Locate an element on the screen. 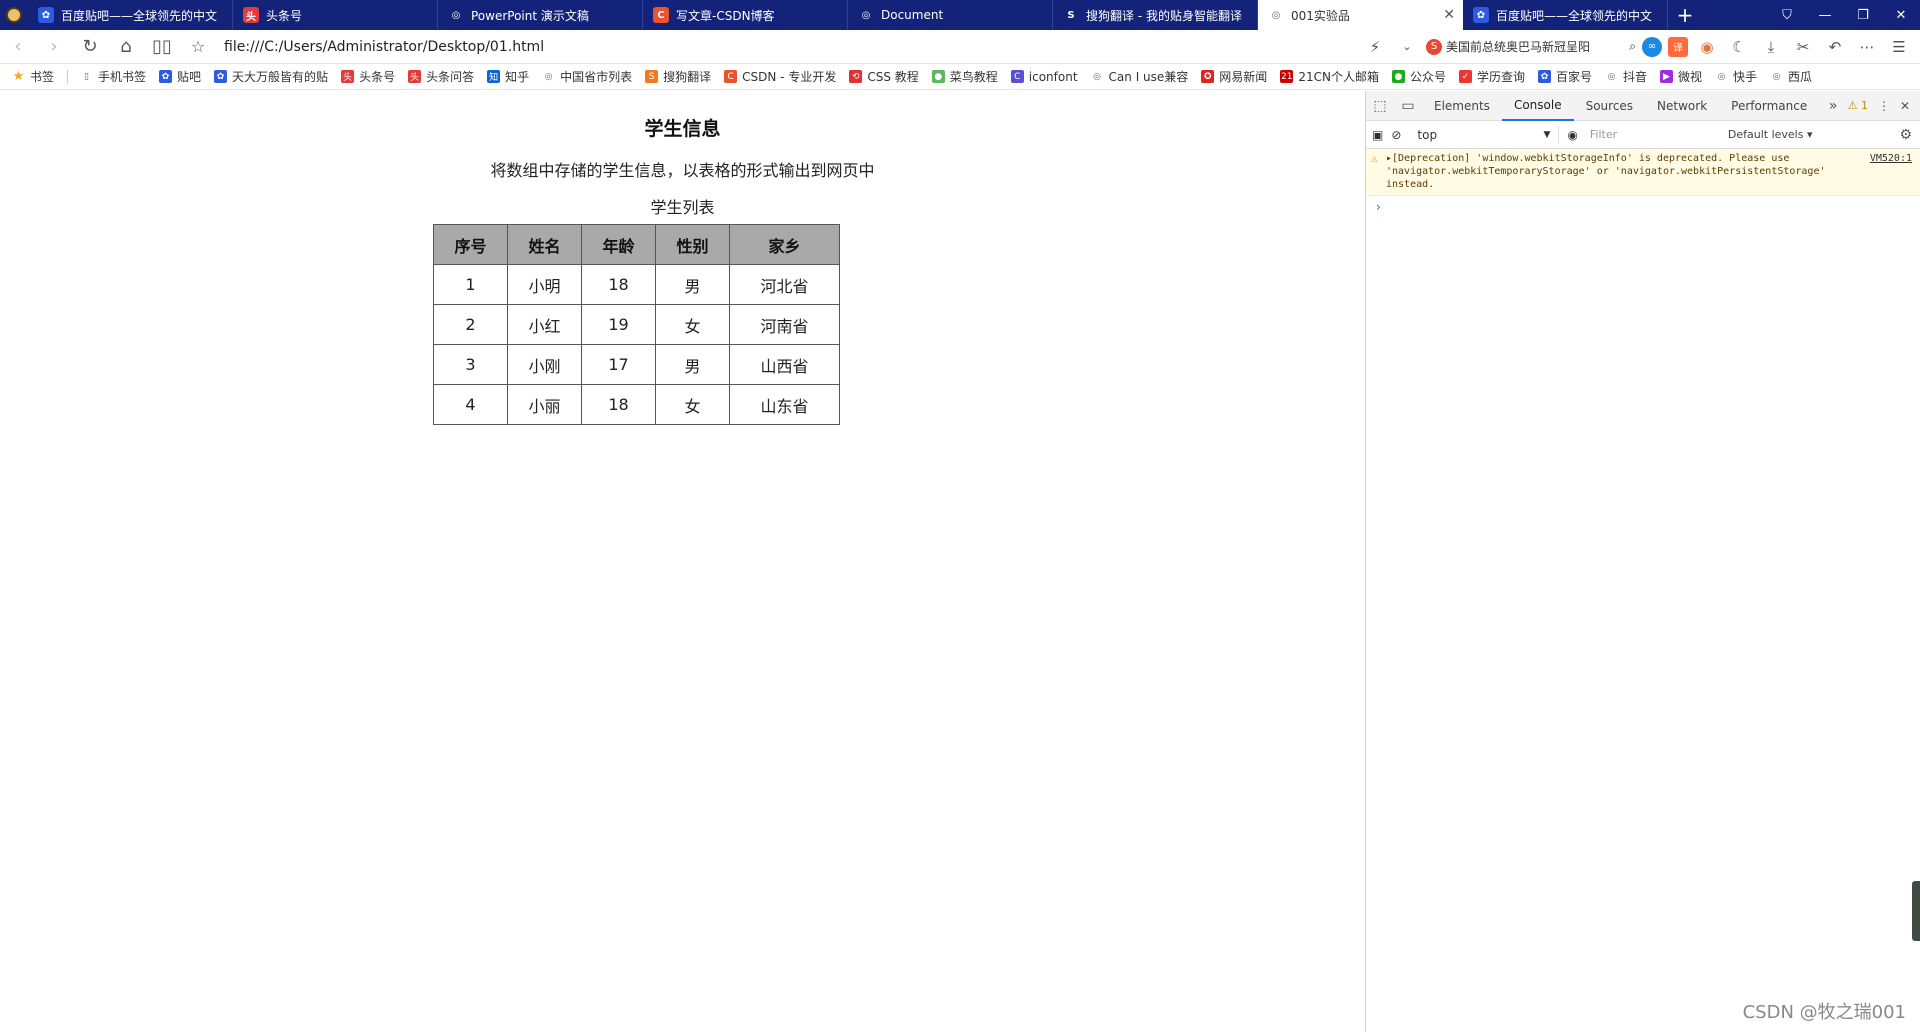  toolbar-right: ⚡ ⌄ S 美国前总统奥巴马新冠呈阳 ⌕ ∞ 译 ◉ ☾ ⤓ ✂ ↶ ⋯ ☰ is located at coordinates (1641, 47).